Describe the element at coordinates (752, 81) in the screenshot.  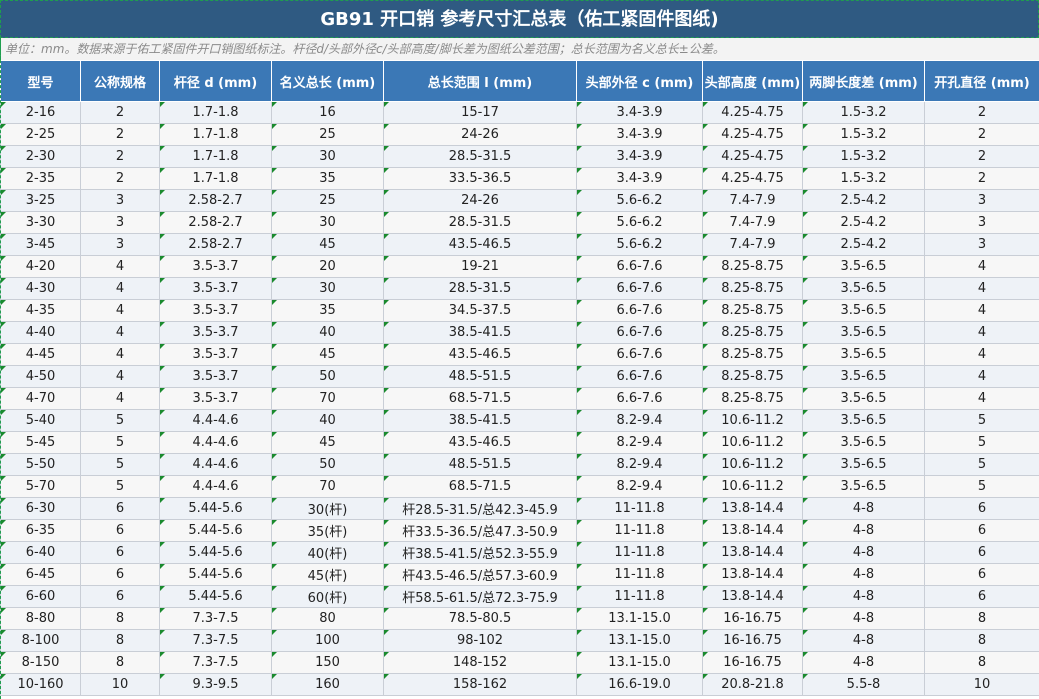
I see `header-head-height: 头部高度 (mm)` at that location.